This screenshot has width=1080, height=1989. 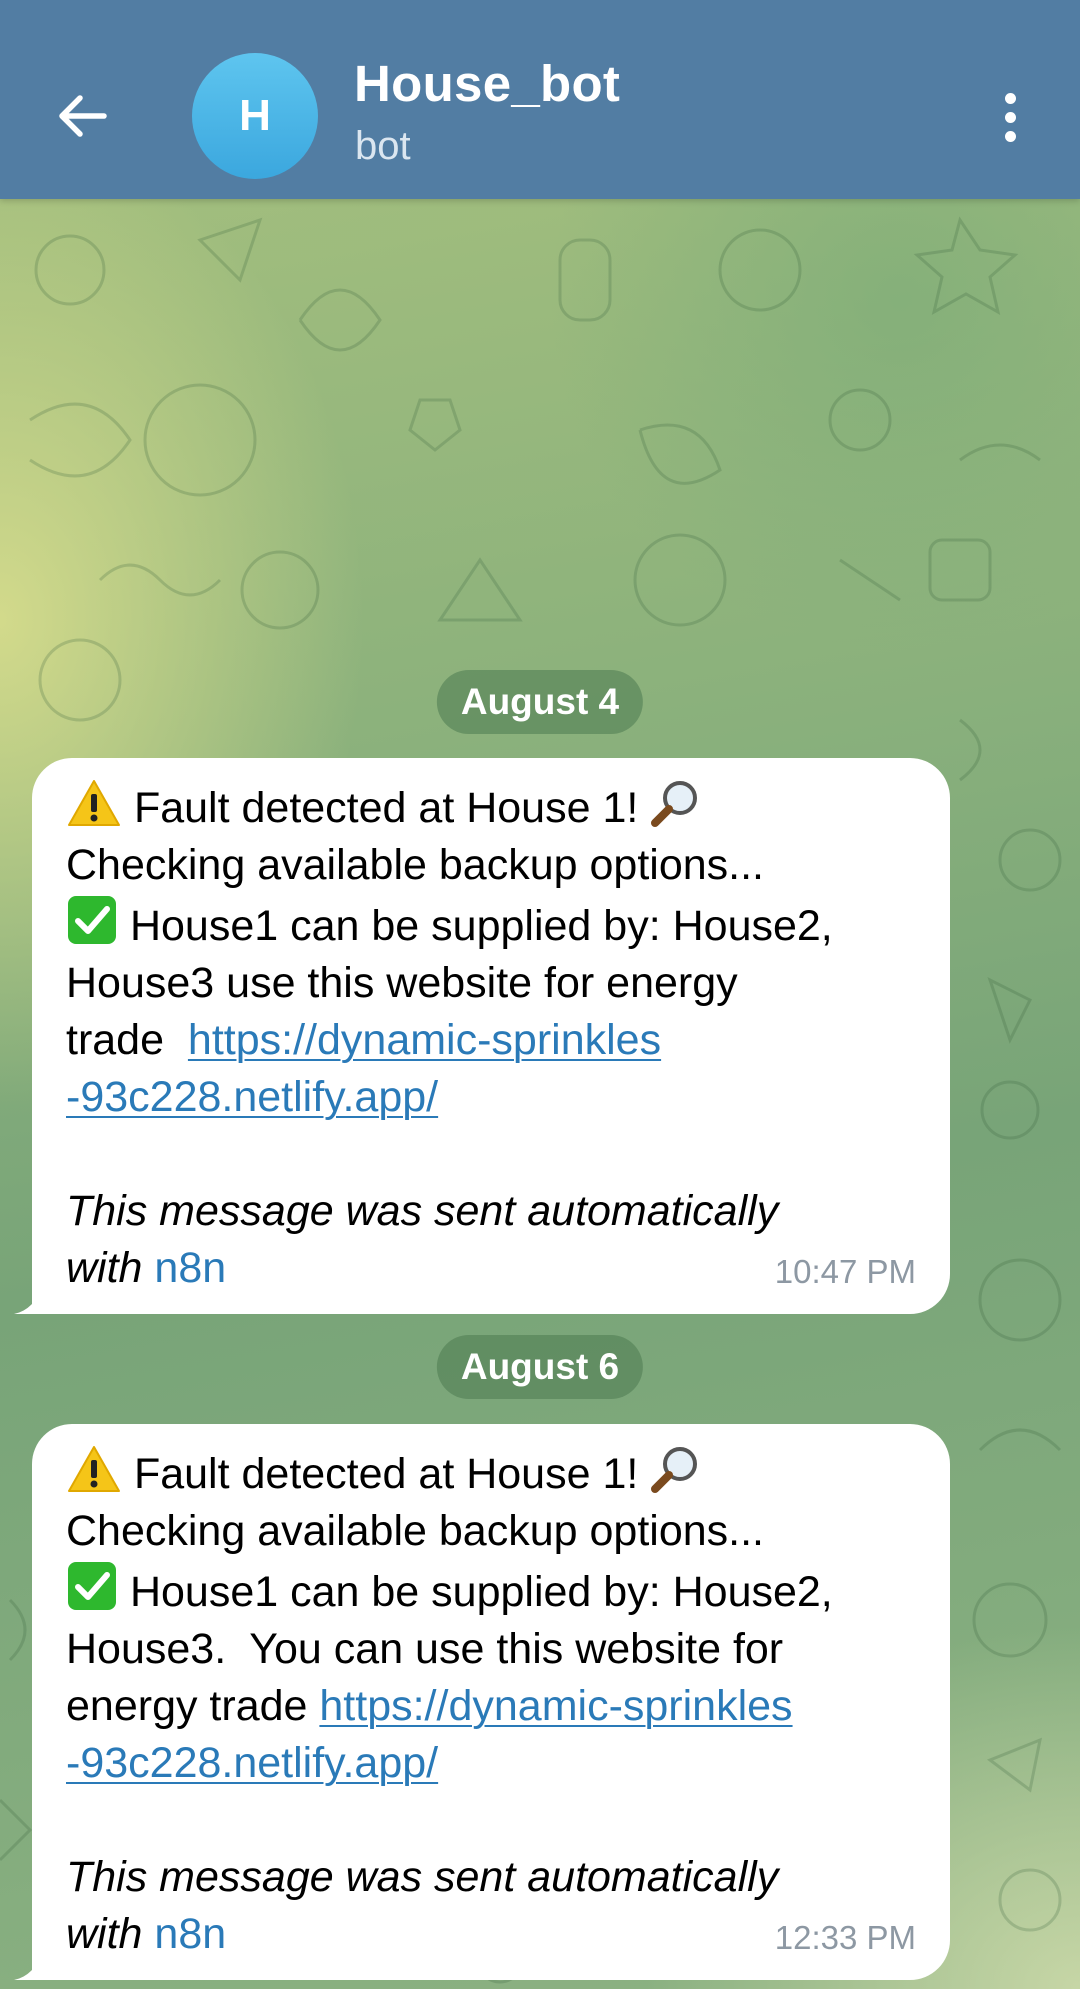 I want to click on more-options-button, so click(x=1010, y=117).